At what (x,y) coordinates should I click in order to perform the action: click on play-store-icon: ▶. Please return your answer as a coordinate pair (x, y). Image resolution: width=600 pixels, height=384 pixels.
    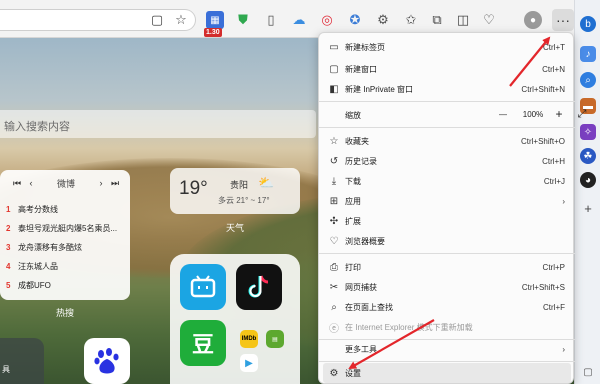
    Looking at the image, I should click on (249, 363).